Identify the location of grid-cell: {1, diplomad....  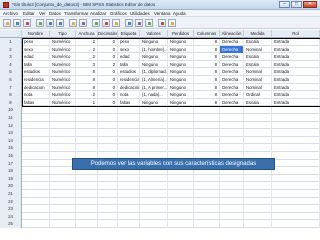
(154, 72).